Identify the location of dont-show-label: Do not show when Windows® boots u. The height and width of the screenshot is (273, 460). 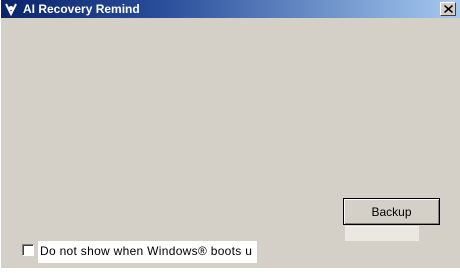
(146, 251).